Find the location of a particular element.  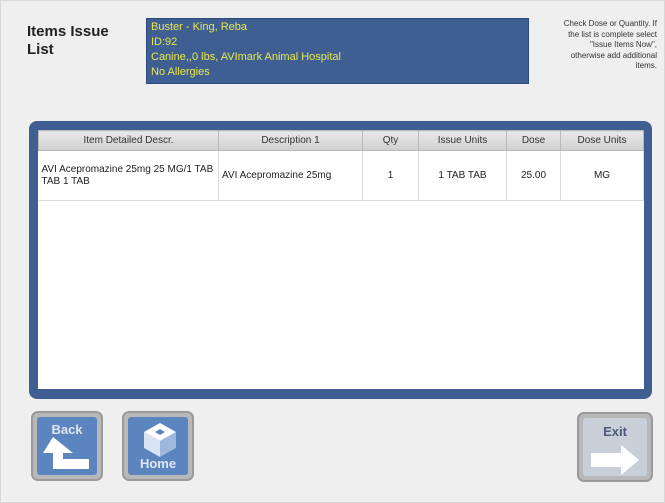

column-header-issue-units: Issue Units is located at coordinates (462, 140).